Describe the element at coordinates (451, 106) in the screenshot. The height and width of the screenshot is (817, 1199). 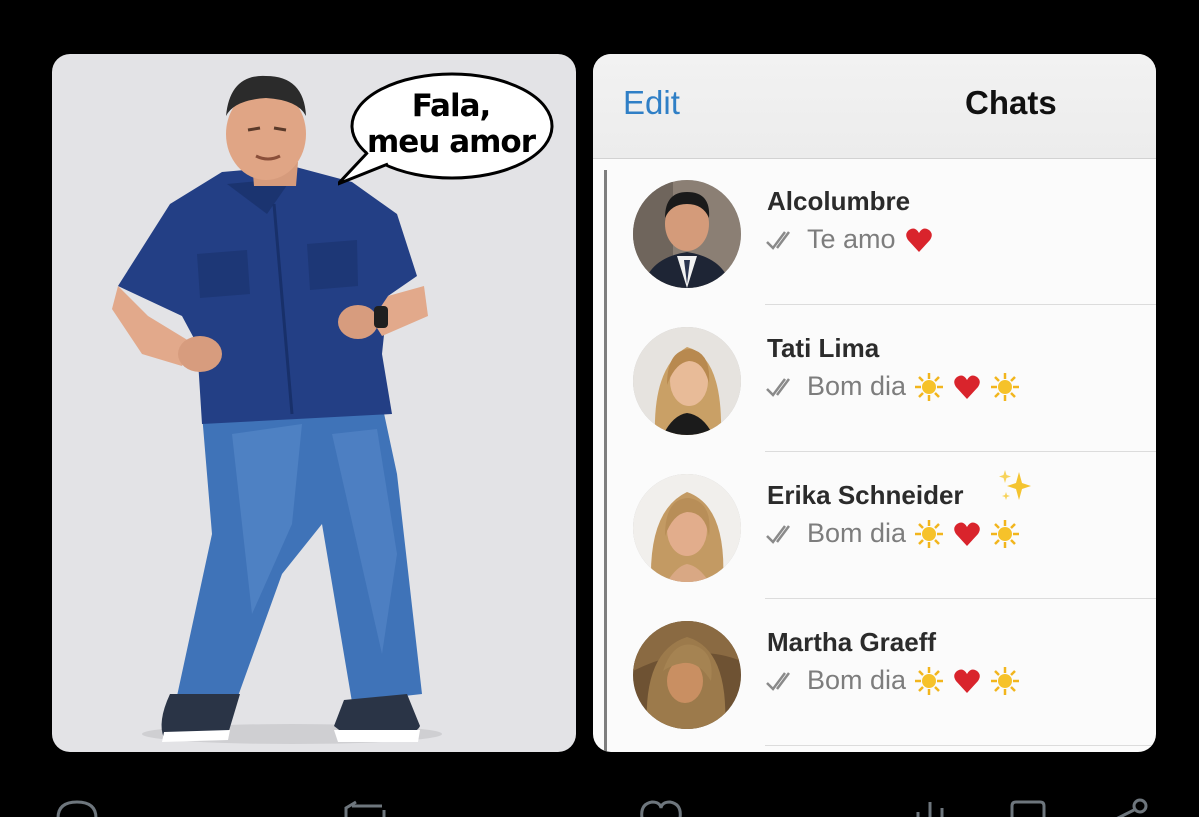
I see `speech-line-1: Fala,` at that location.